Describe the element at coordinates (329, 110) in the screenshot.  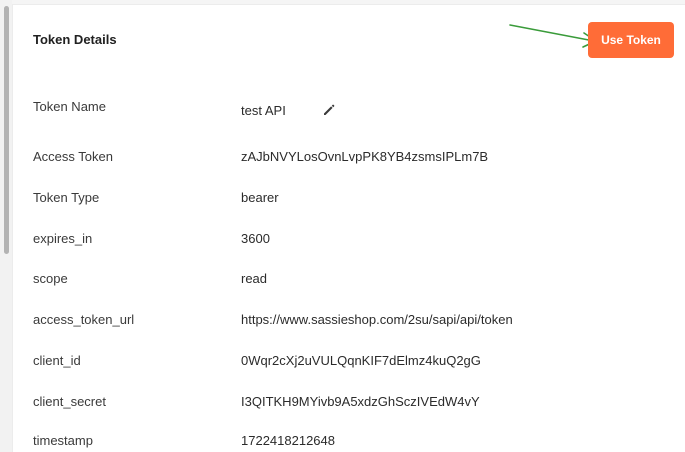
I see `pencil-icon` at that location.